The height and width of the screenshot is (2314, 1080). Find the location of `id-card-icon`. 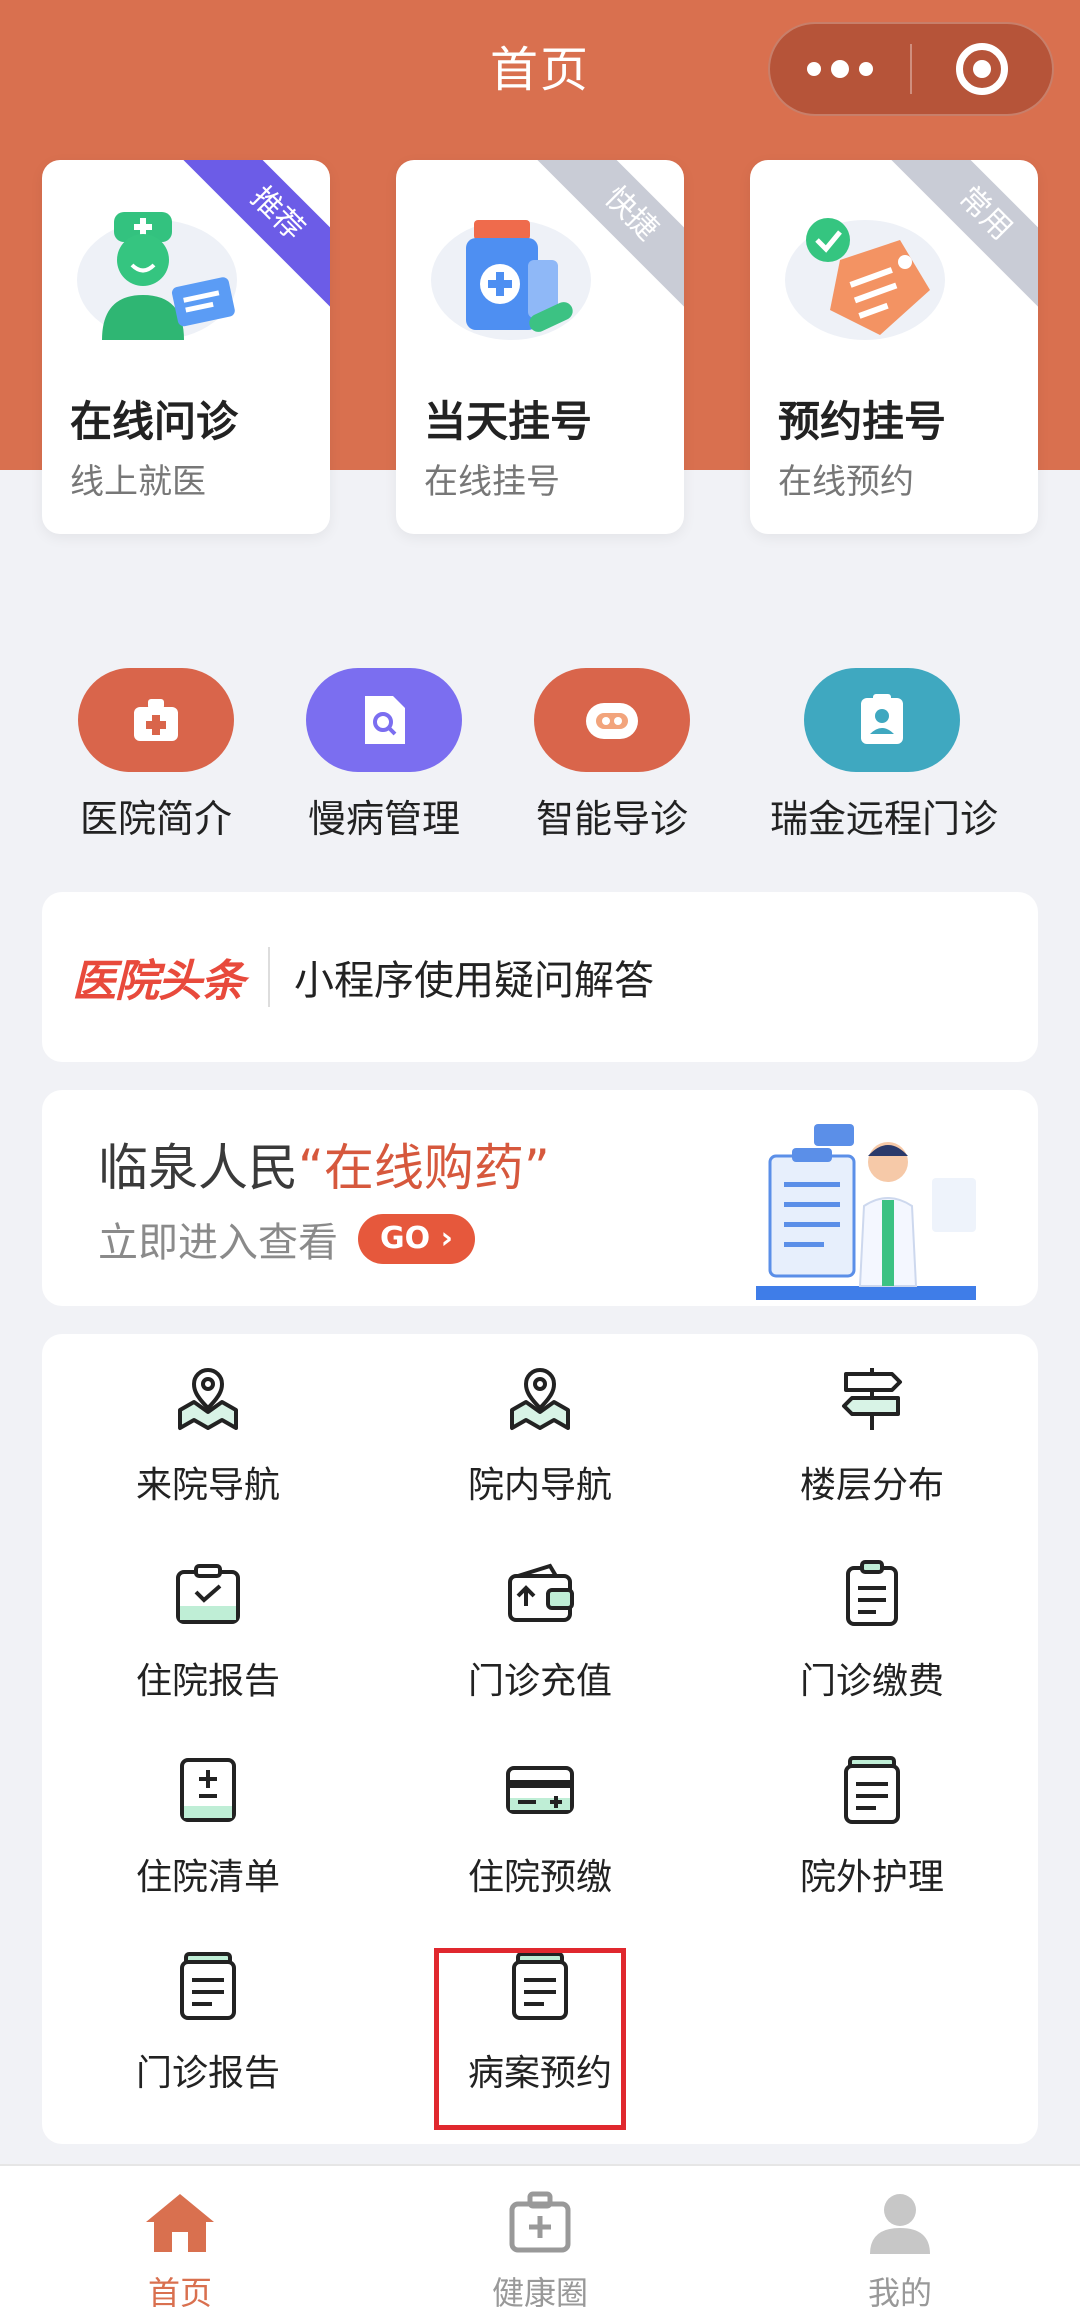

id-card-icon is located at coordinates (882, 720).